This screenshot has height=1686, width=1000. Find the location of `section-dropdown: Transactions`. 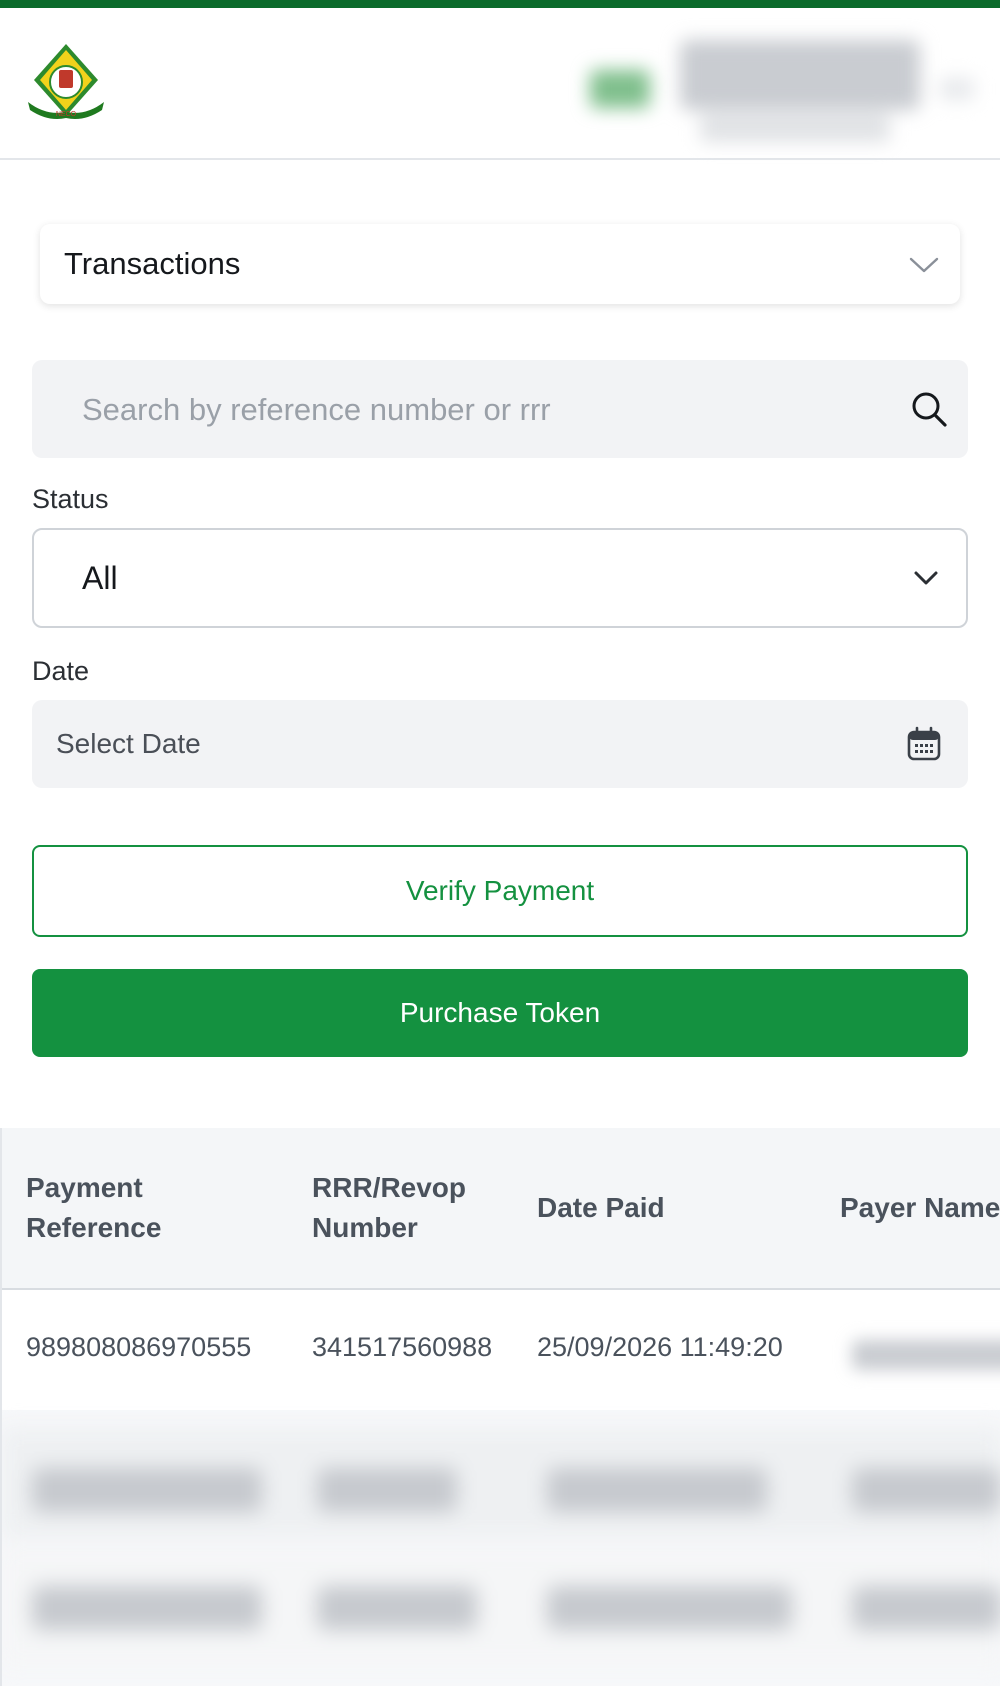

section-dropdown: Transactions is located at coordinates (500, 264).